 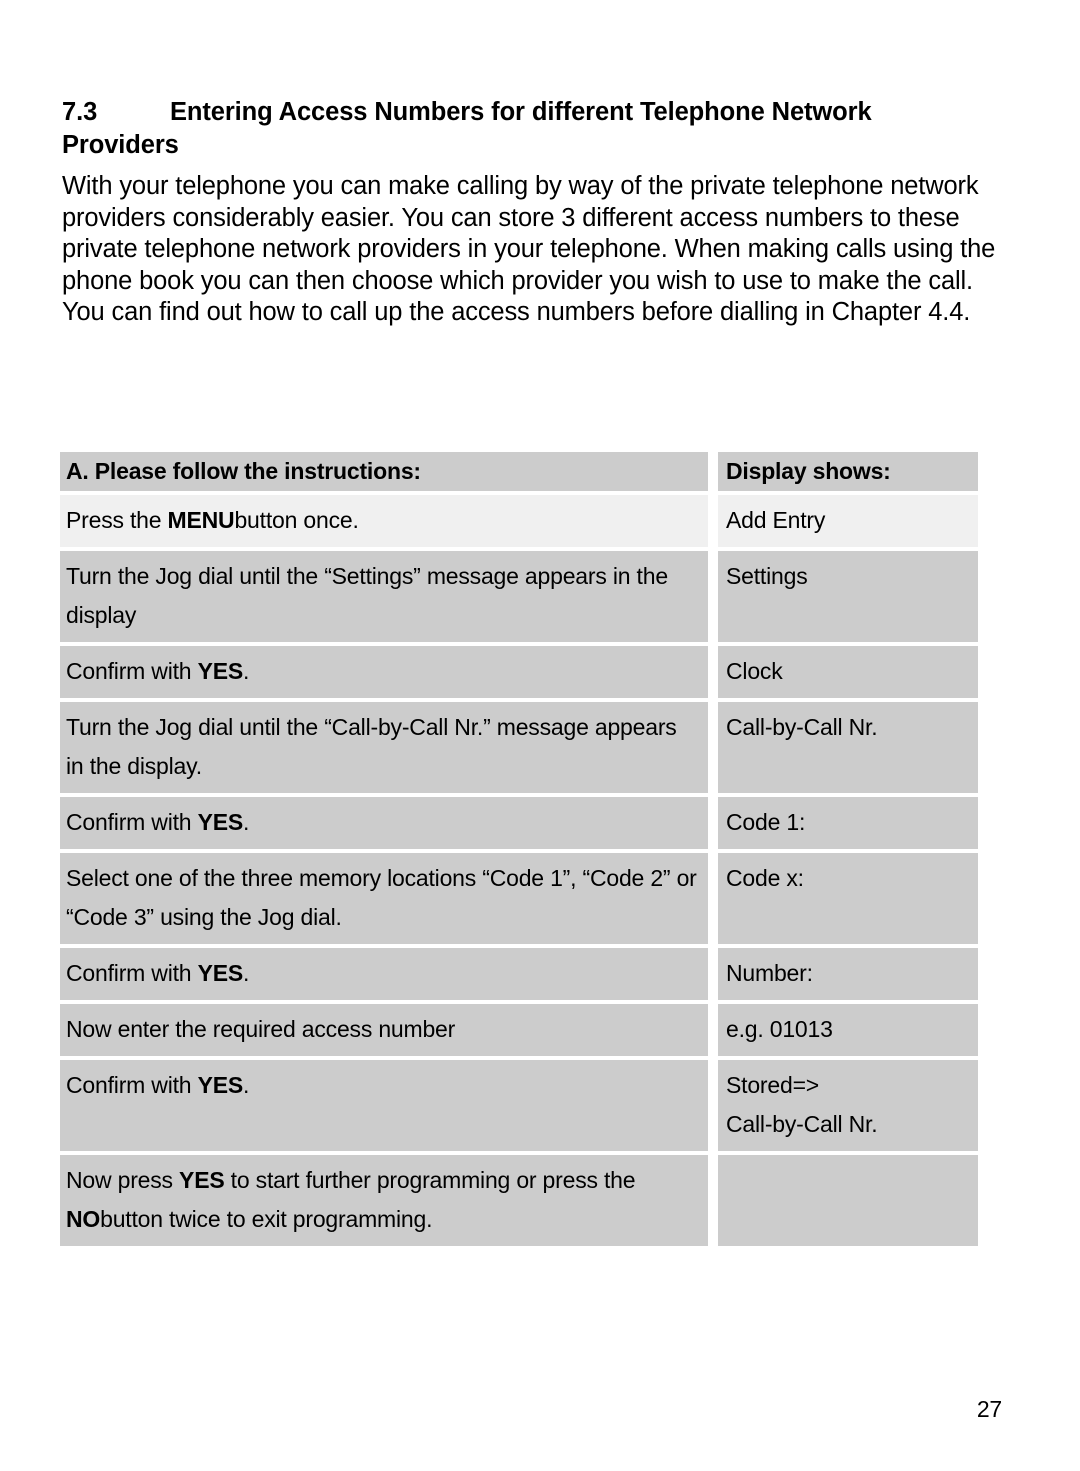 What do you see at coordinates (848, 471) in the screenshot?
I see `column-header-display: Display shows:` at bounding box center [848, 471].